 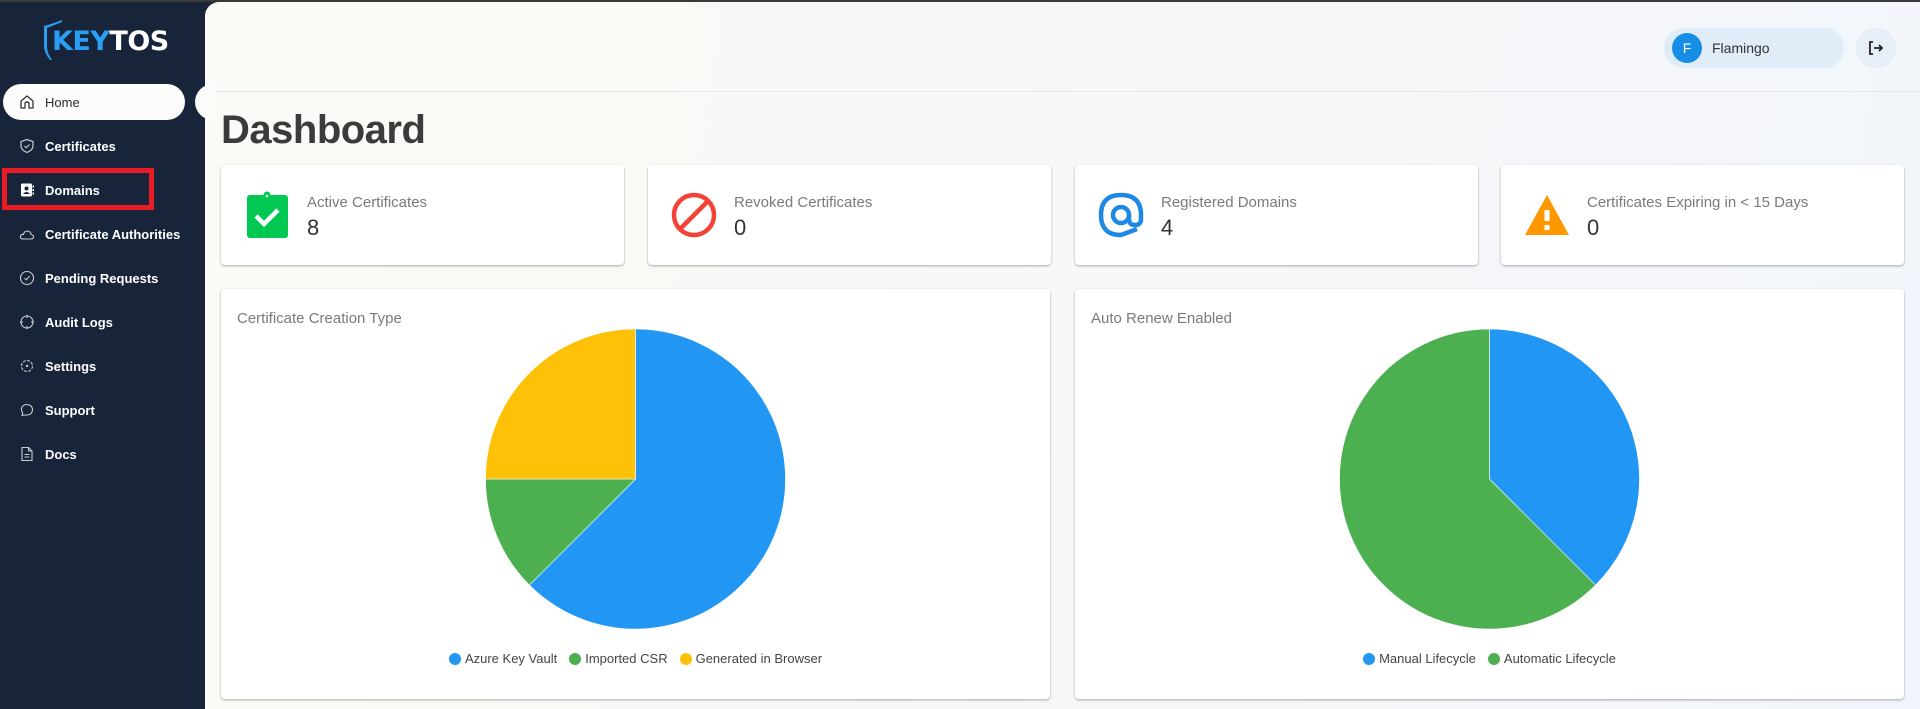 I want to click on user-menu-button: F Flamingo, so click(x=1754, y=48).